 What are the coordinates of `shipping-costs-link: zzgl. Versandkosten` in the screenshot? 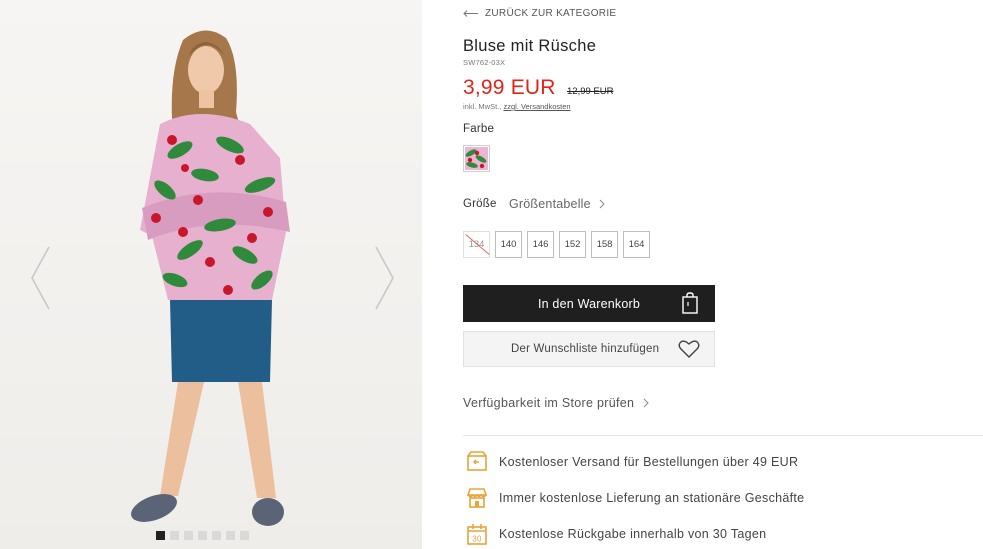 It's located at (536, 106).